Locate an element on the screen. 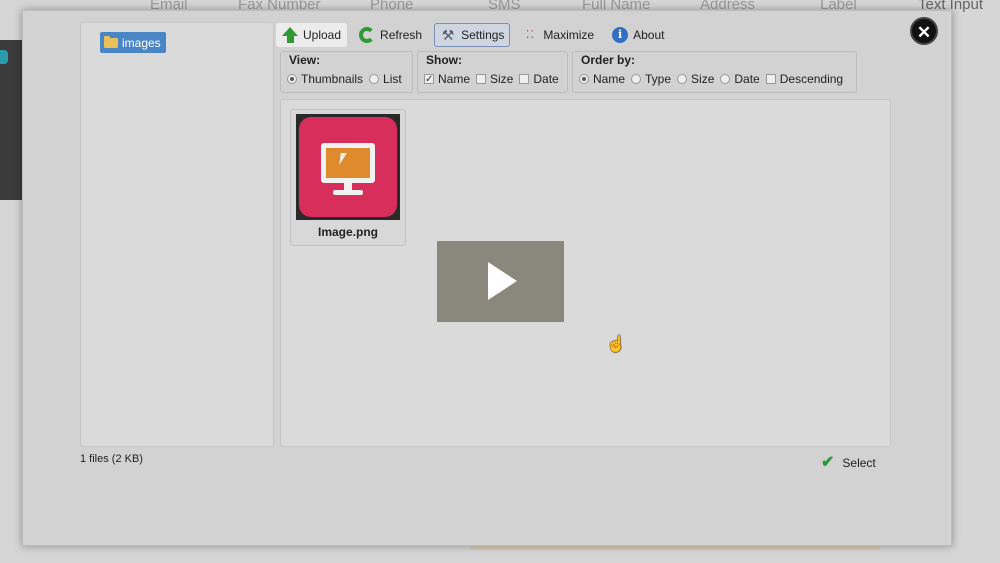 This screenshot has width=1000, height=563. select-label: Select is located at coordinates (859, 463).